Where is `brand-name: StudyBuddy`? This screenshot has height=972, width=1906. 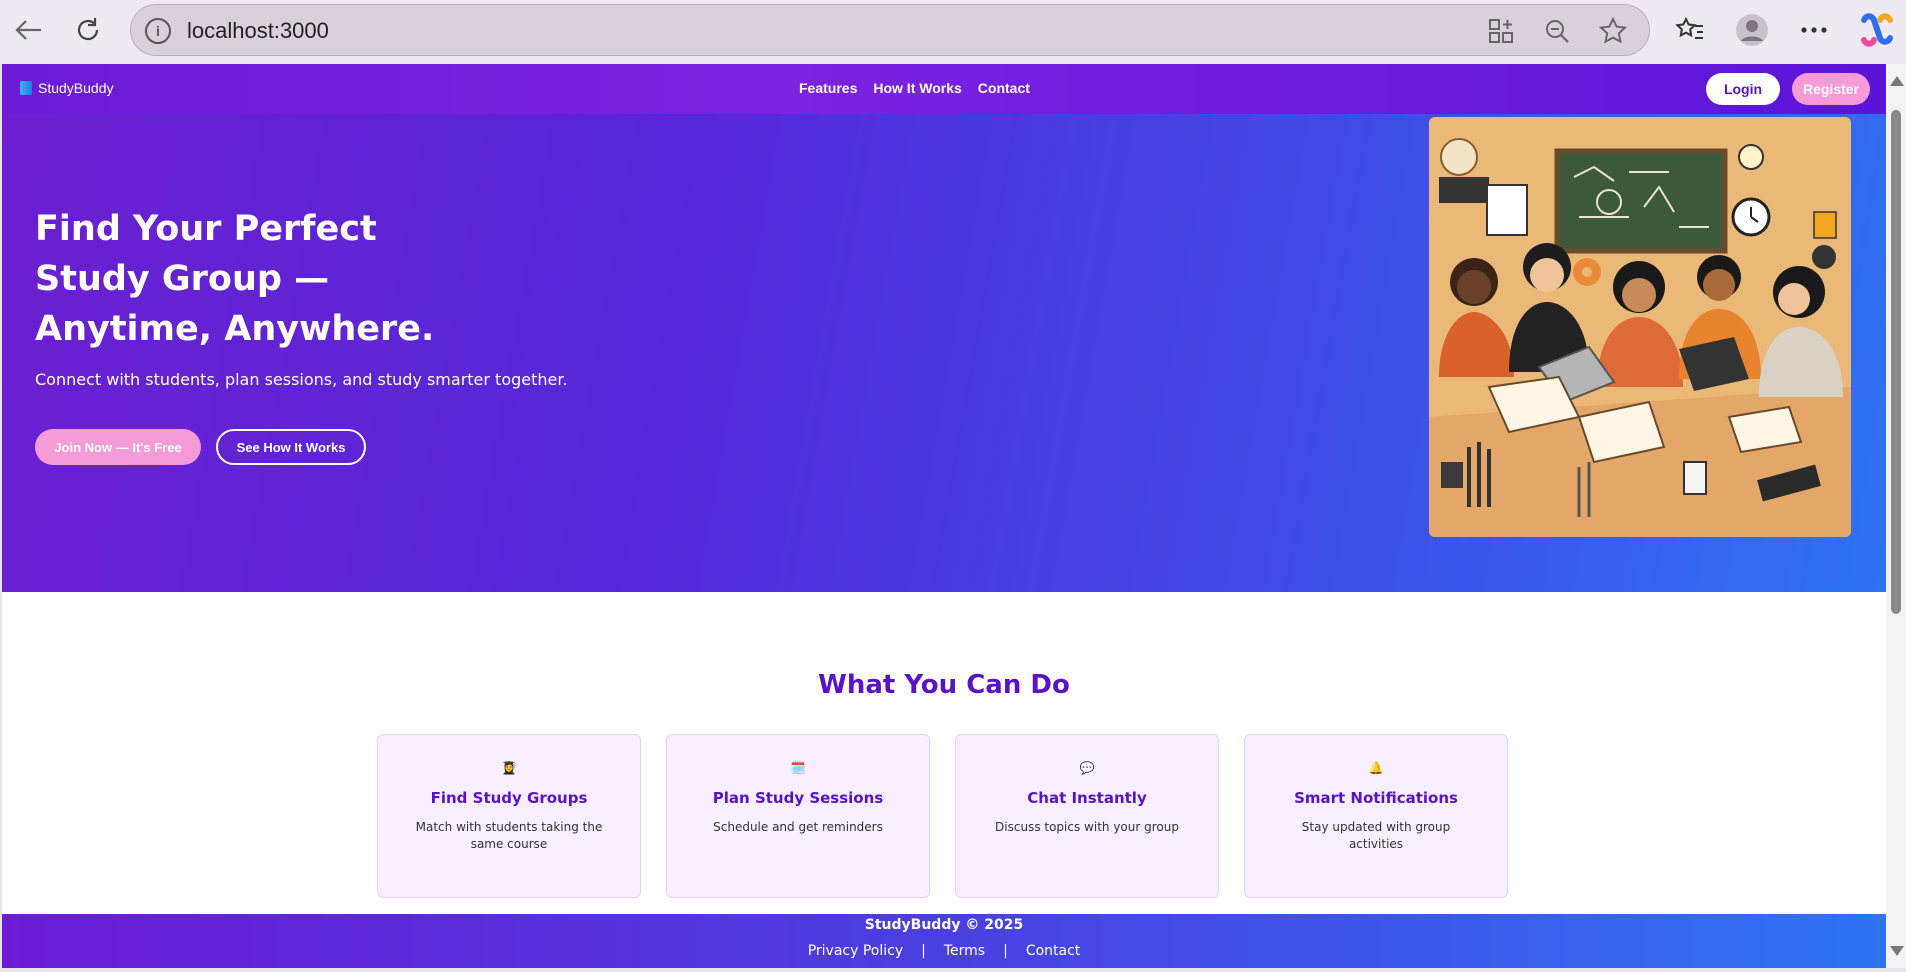 brand-name: StudyBuddy is located at coordinates (76, 88).